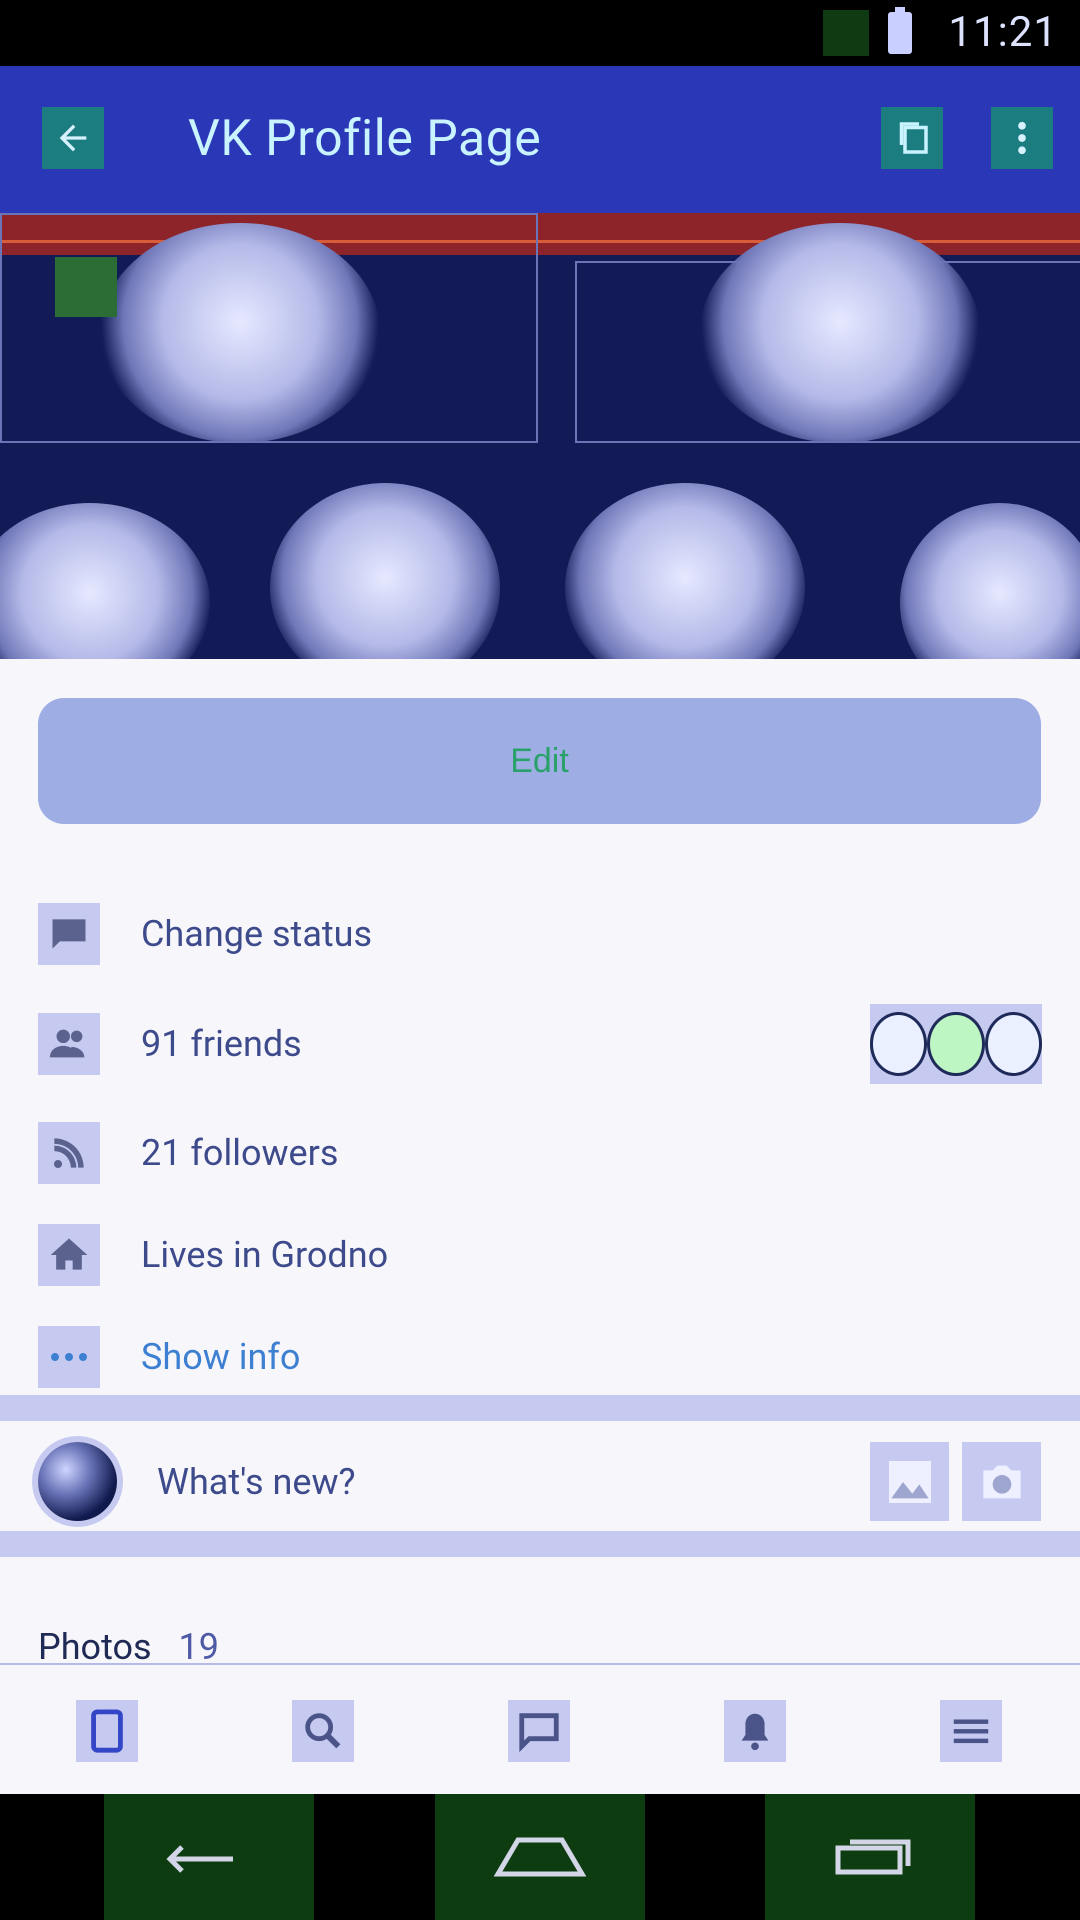  I want to click on tab-menu, so click(971, 1731).